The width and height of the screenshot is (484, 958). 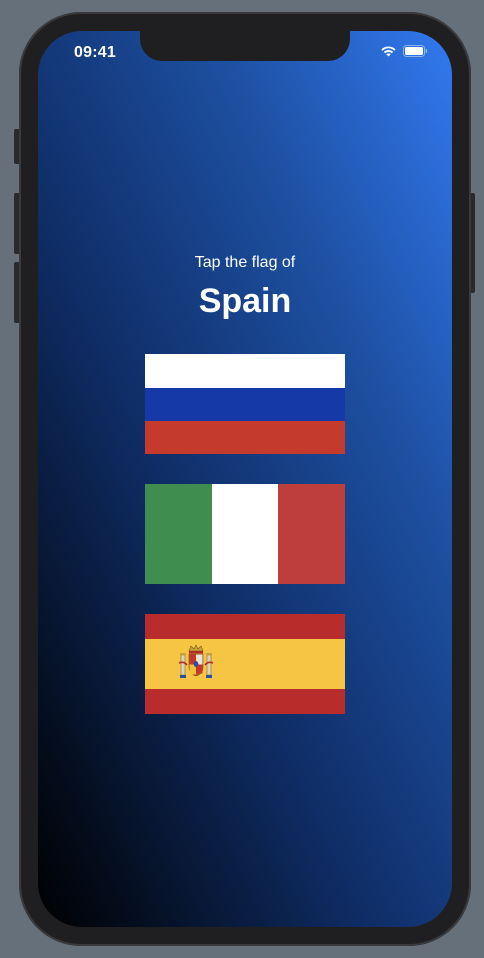 What do you see at coordinates (388, 51) in the screenshot?
I see `wifi-icon` at bounding box center [388, 51].